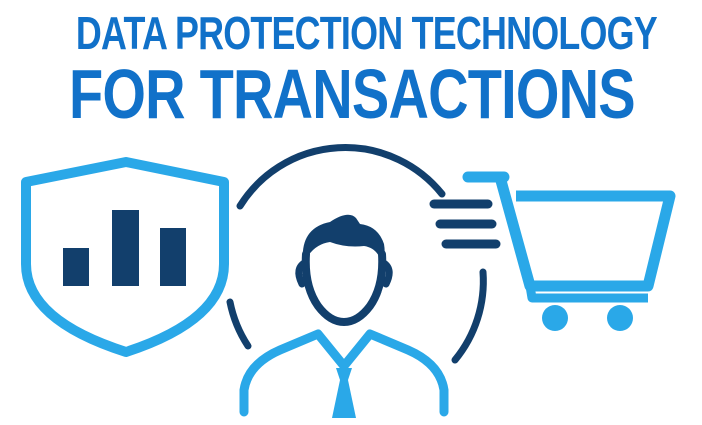 The image size is (702, 425). What do you see at coordinates (343, 239) in the screenshot?
I see `person-hair` at bounding box center [343, 239].